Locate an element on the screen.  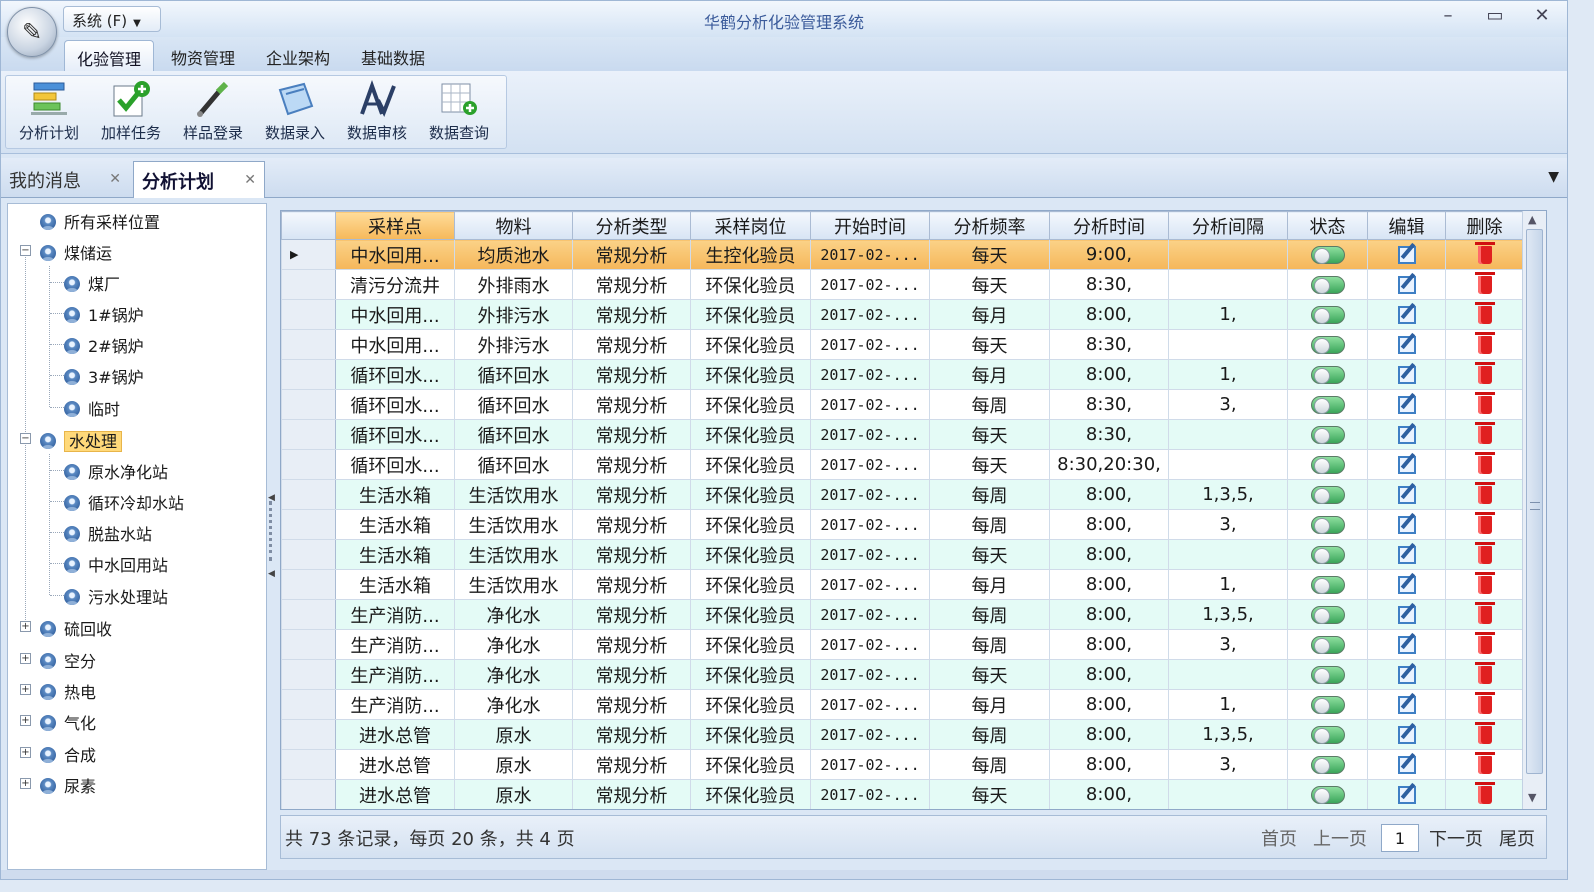
scroll-up-icon: ▲ is located at coordinates (1532, 219).